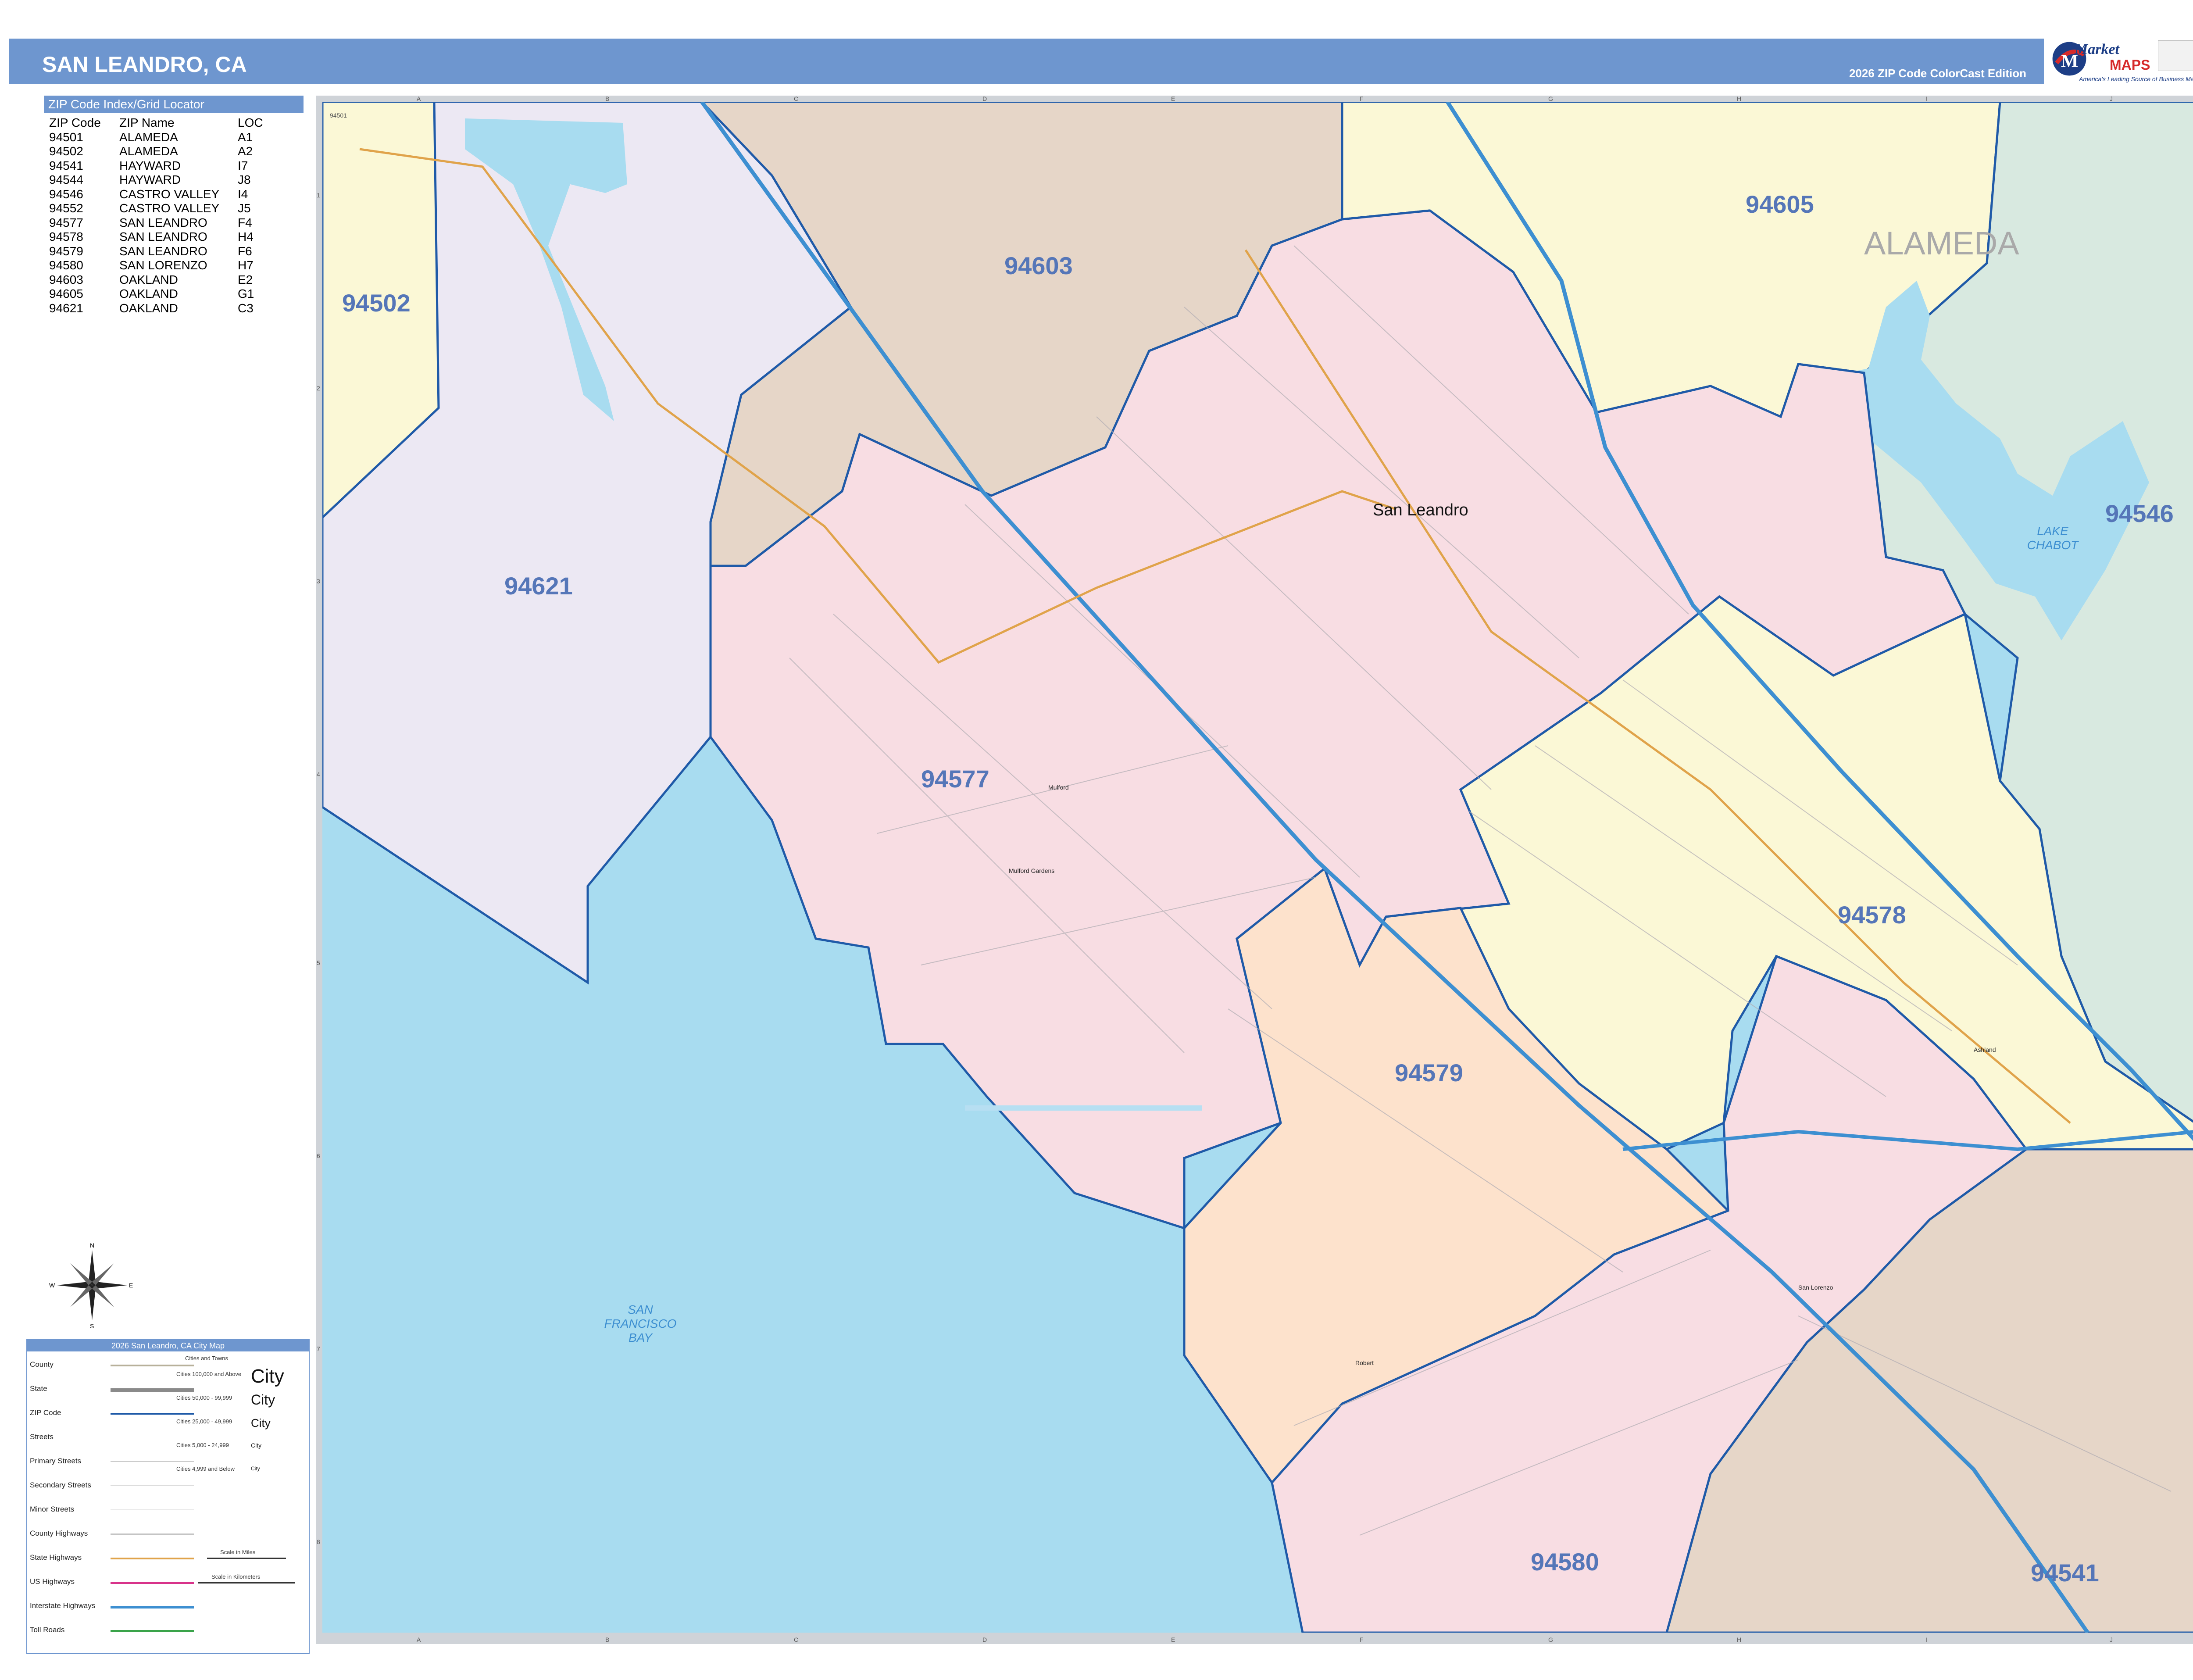  What do you see at coordinates (168, 1345) in the screenshot?
I see `legend-title: 2026 San Leandro, CA City Map` at bounding box center [168, 1345].